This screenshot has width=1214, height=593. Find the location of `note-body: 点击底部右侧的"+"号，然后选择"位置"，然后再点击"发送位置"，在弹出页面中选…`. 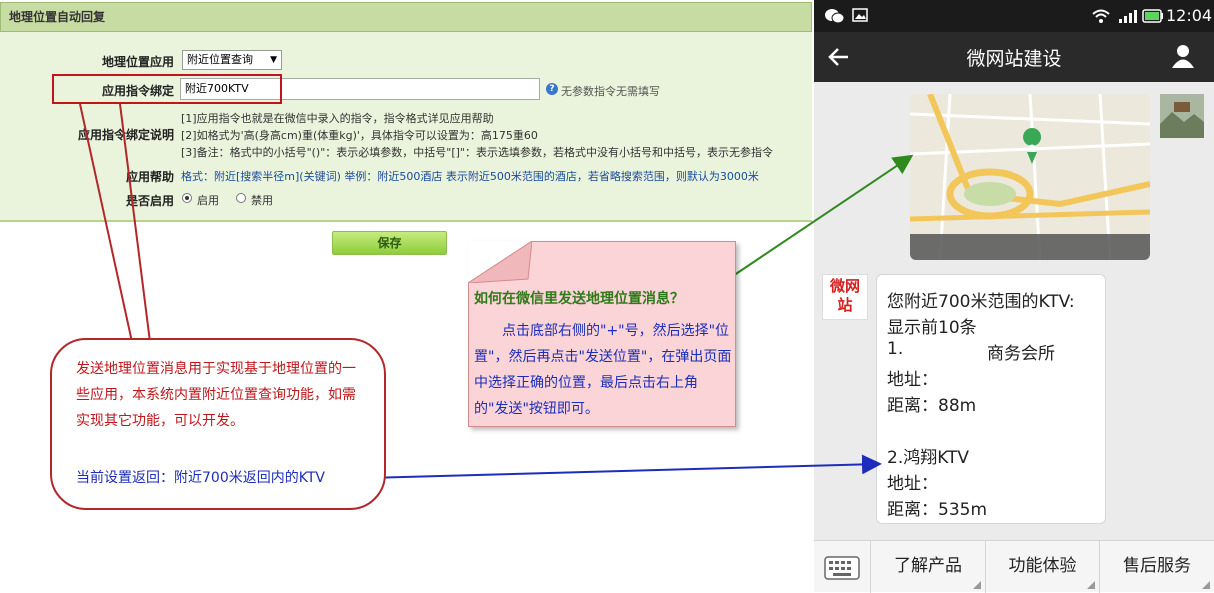

note-body: 点击底部右侧的"+"号，然后选择"位置"，然后再点击"发送位置"，在弹出页面中选… is located at coordinates (603, 370).